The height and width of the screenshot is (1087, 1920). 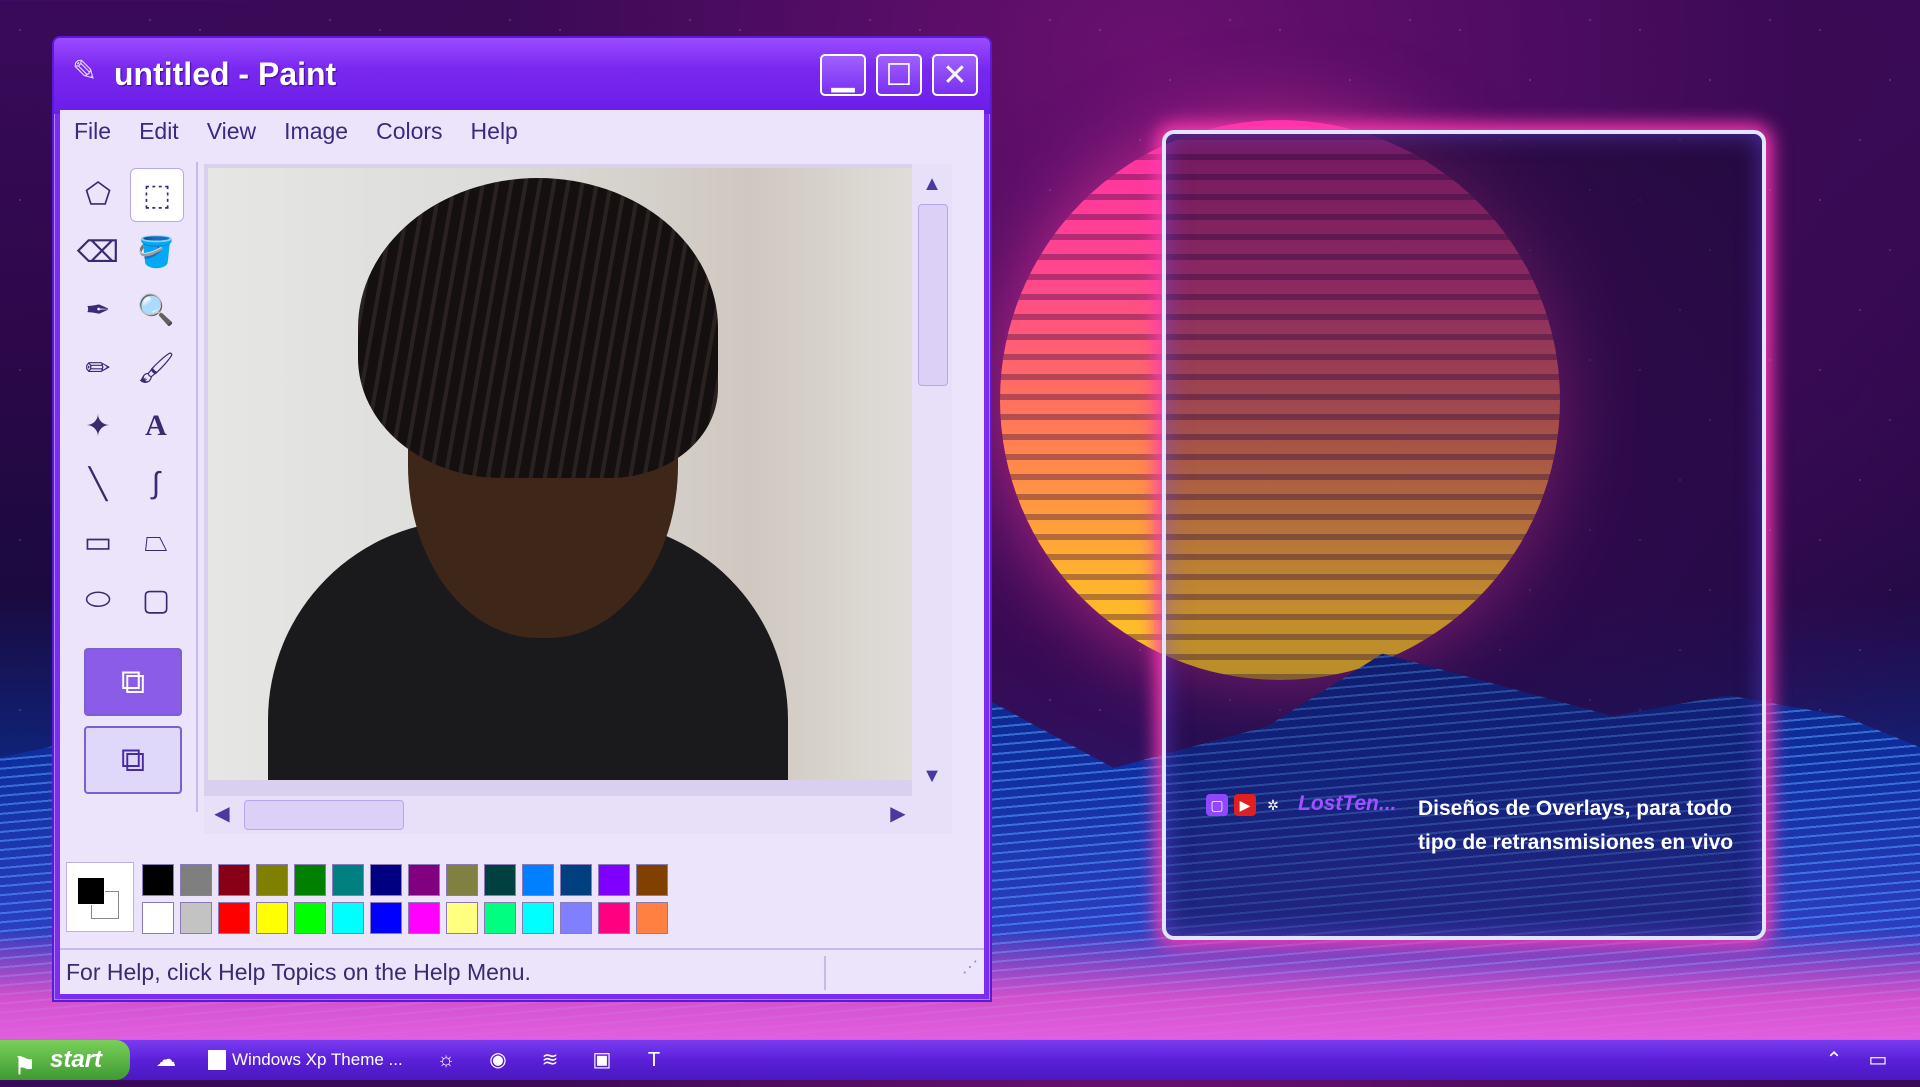 I want to click on notification-icon: ▭, so click(x=1878, y=1060).